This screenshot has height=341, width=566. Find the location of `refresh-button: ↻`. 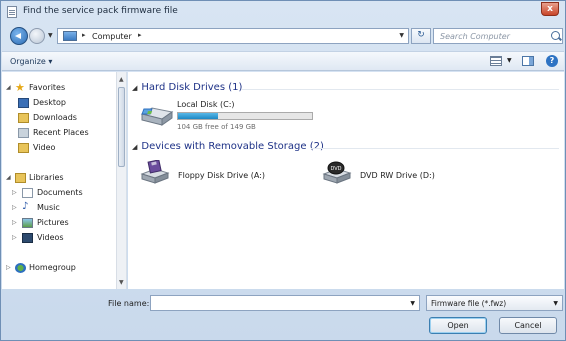

refresh-button: ↻ is located at coordinates (421, 36).